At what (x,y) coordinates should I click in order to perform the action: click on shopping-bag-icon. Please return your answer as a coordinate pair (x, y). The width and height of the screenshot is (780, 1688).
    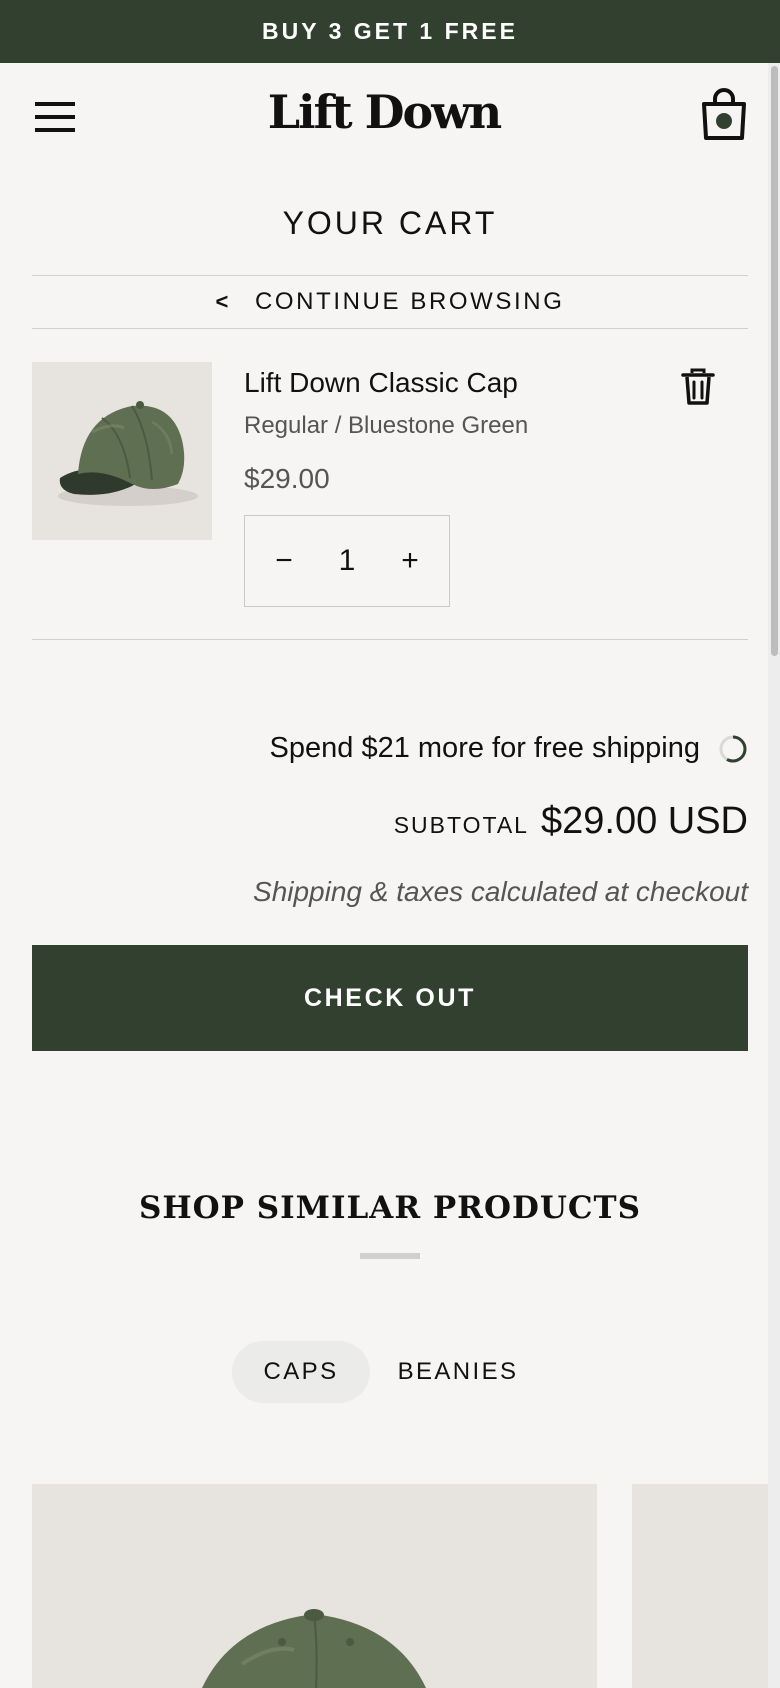
    Looking at the image, I should click on (724, 115).